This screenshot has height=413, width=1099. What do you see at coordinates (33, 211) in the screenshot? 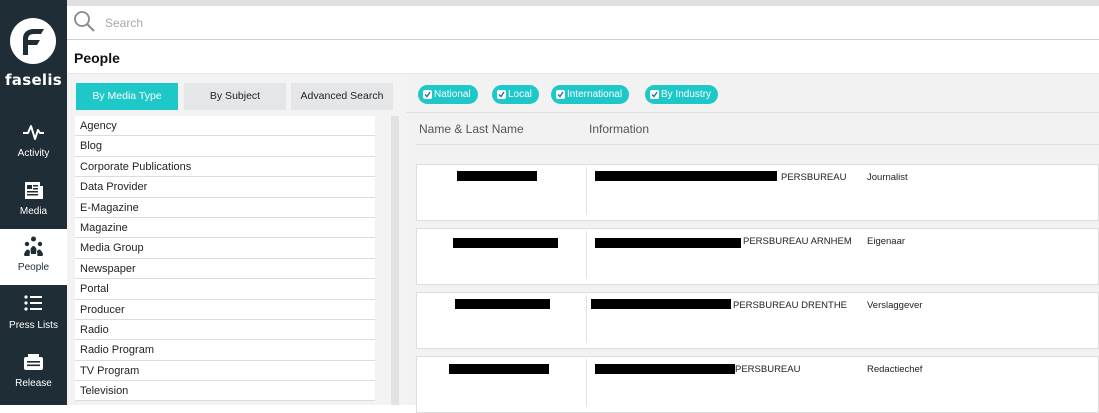
I see `nav-label: Media` at bounding box center [33, 211].